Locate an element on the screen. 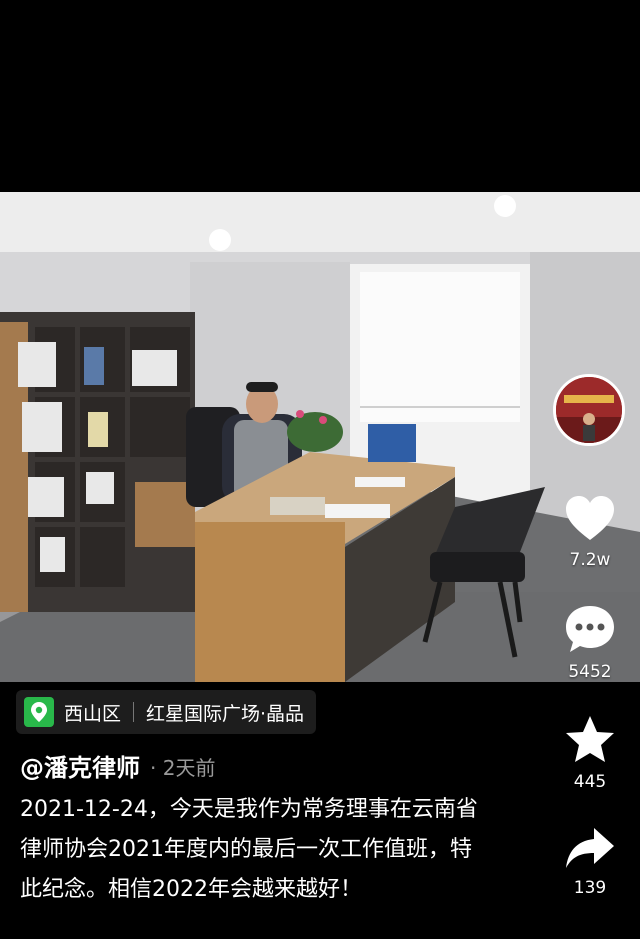 Image resolution: width=640 pixels, height=939 pixels. like-button: 7.2w is located at coordinates (590, 532).